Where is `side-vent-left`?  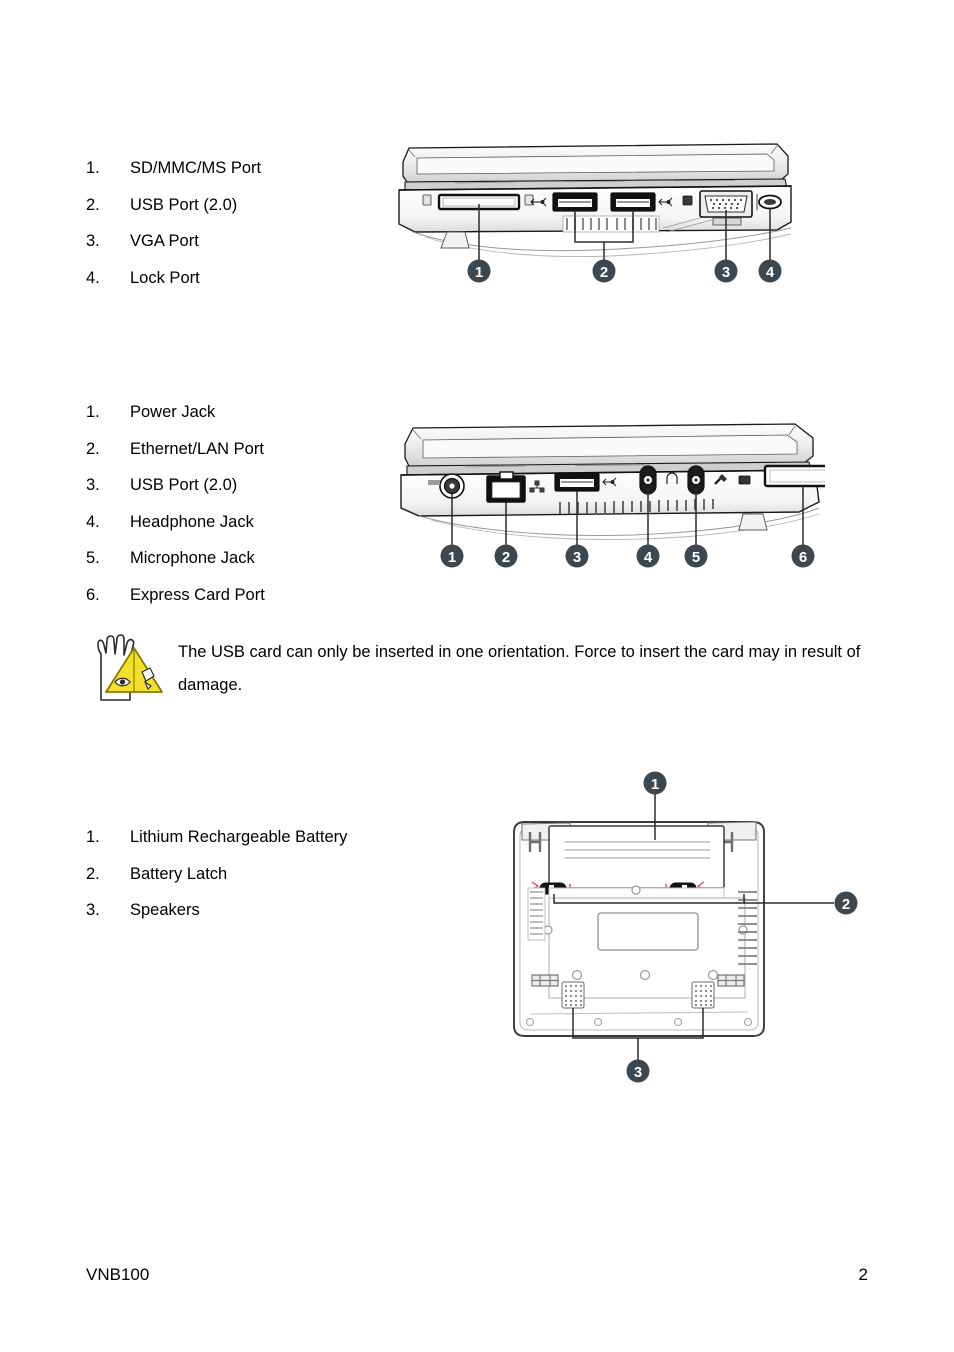
side-vent-left is located at coordinates (536, 914).